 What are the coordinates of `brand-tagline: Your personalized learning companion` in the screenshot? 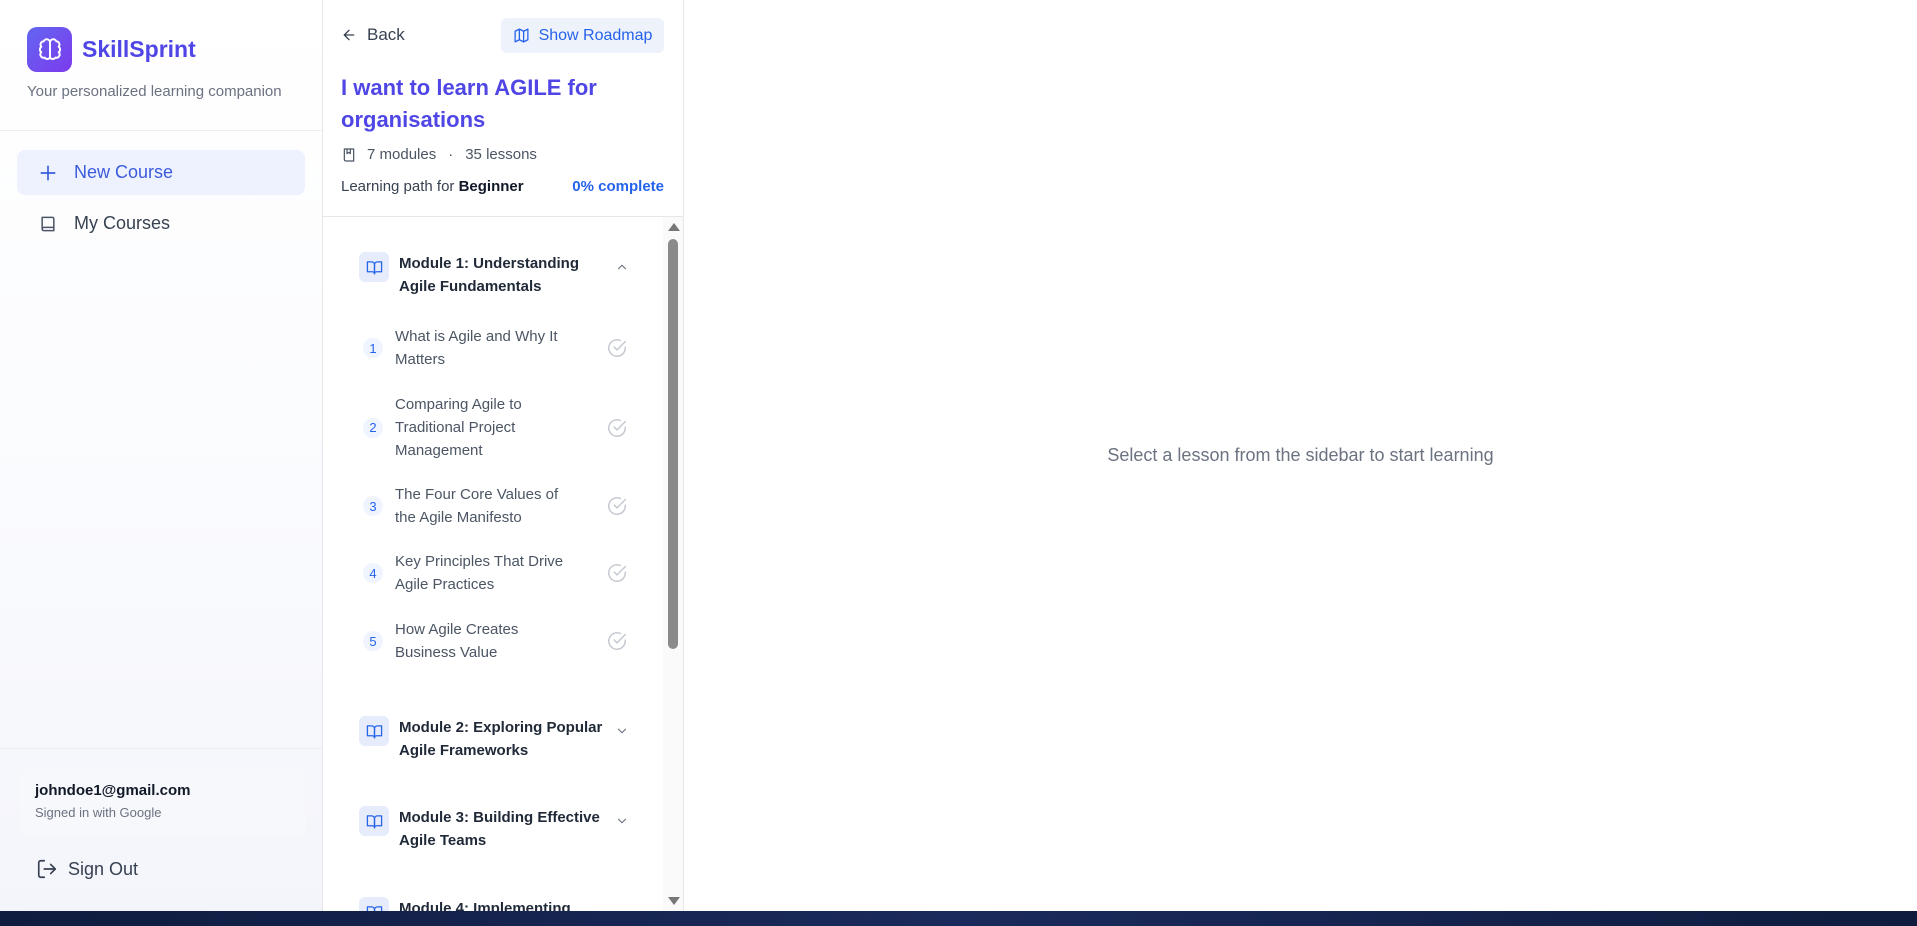 It's located at (154, 91).